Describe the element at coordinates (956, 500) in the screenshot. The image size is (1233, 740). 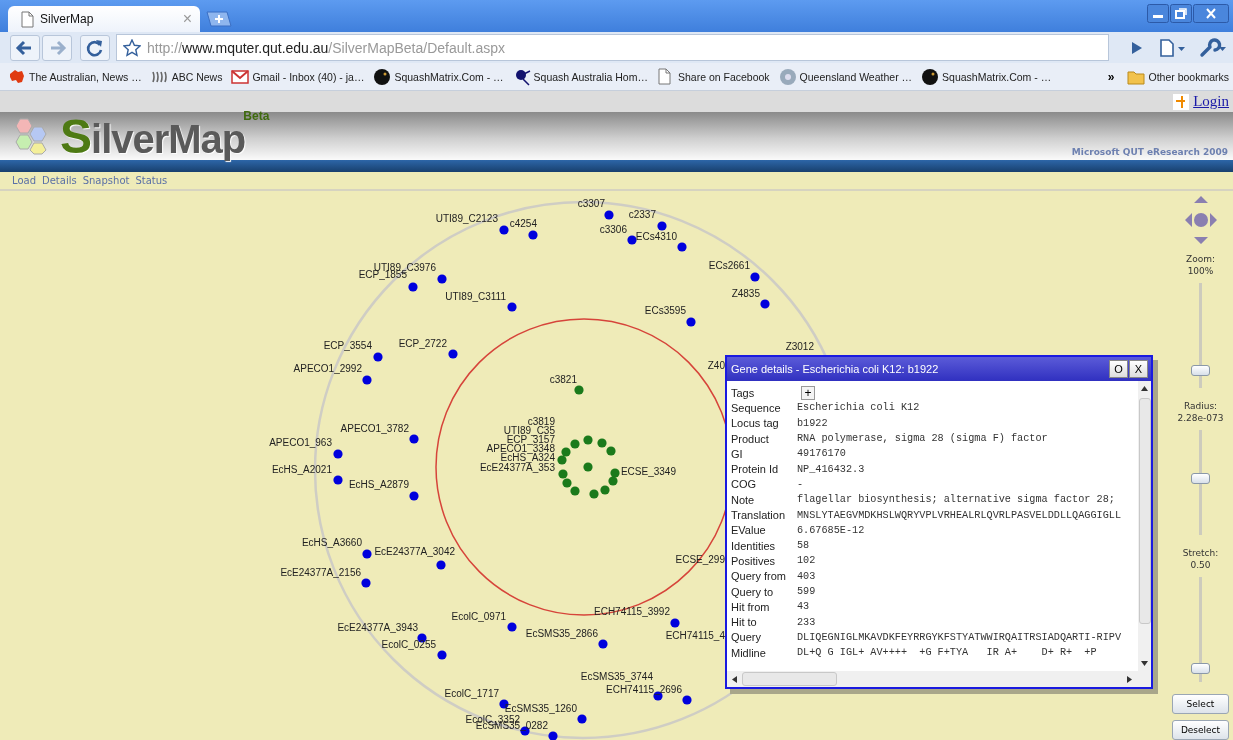
I see `field-value: flagellar biosynthesis; alternative sigma factor 28;` at that location.